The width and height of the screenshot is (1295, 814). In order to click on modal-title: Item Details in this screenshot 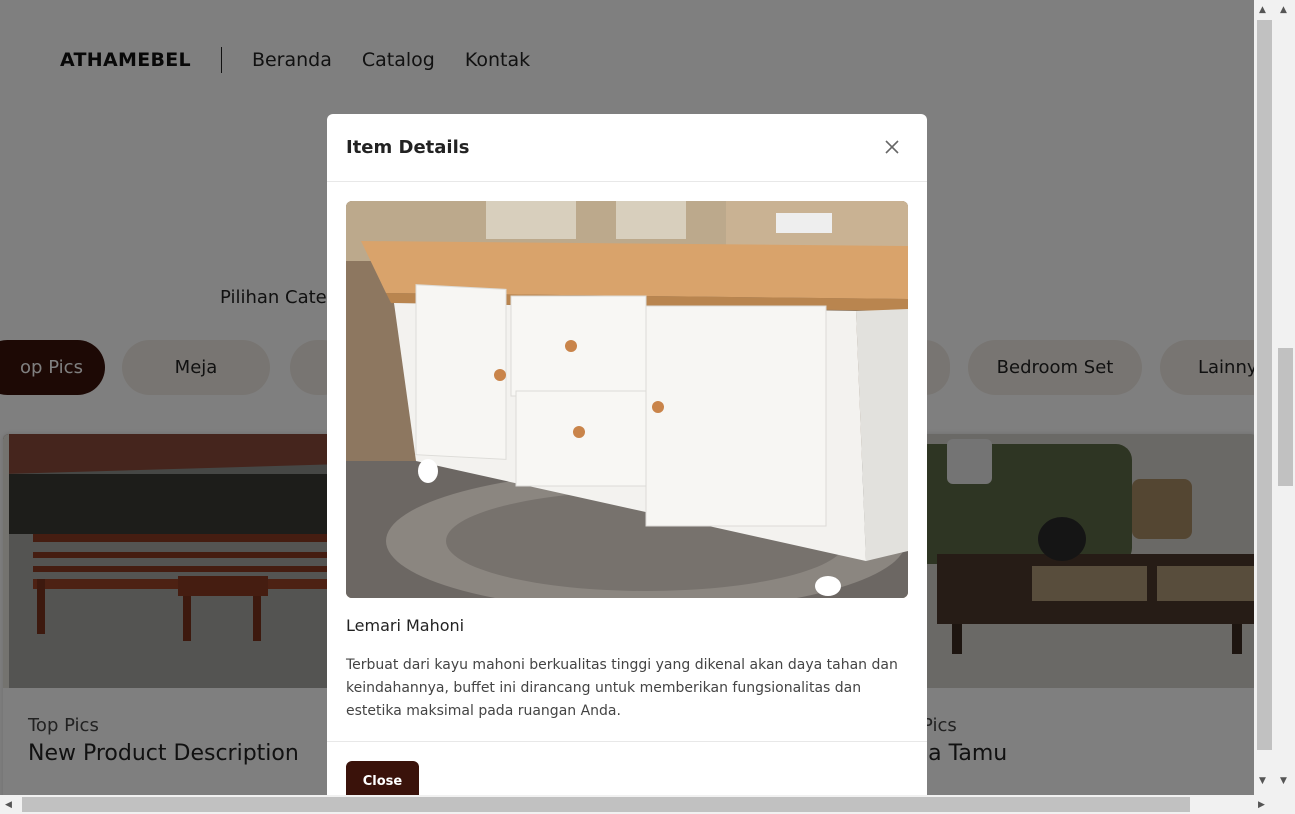, I will do `click(408, 147)`.